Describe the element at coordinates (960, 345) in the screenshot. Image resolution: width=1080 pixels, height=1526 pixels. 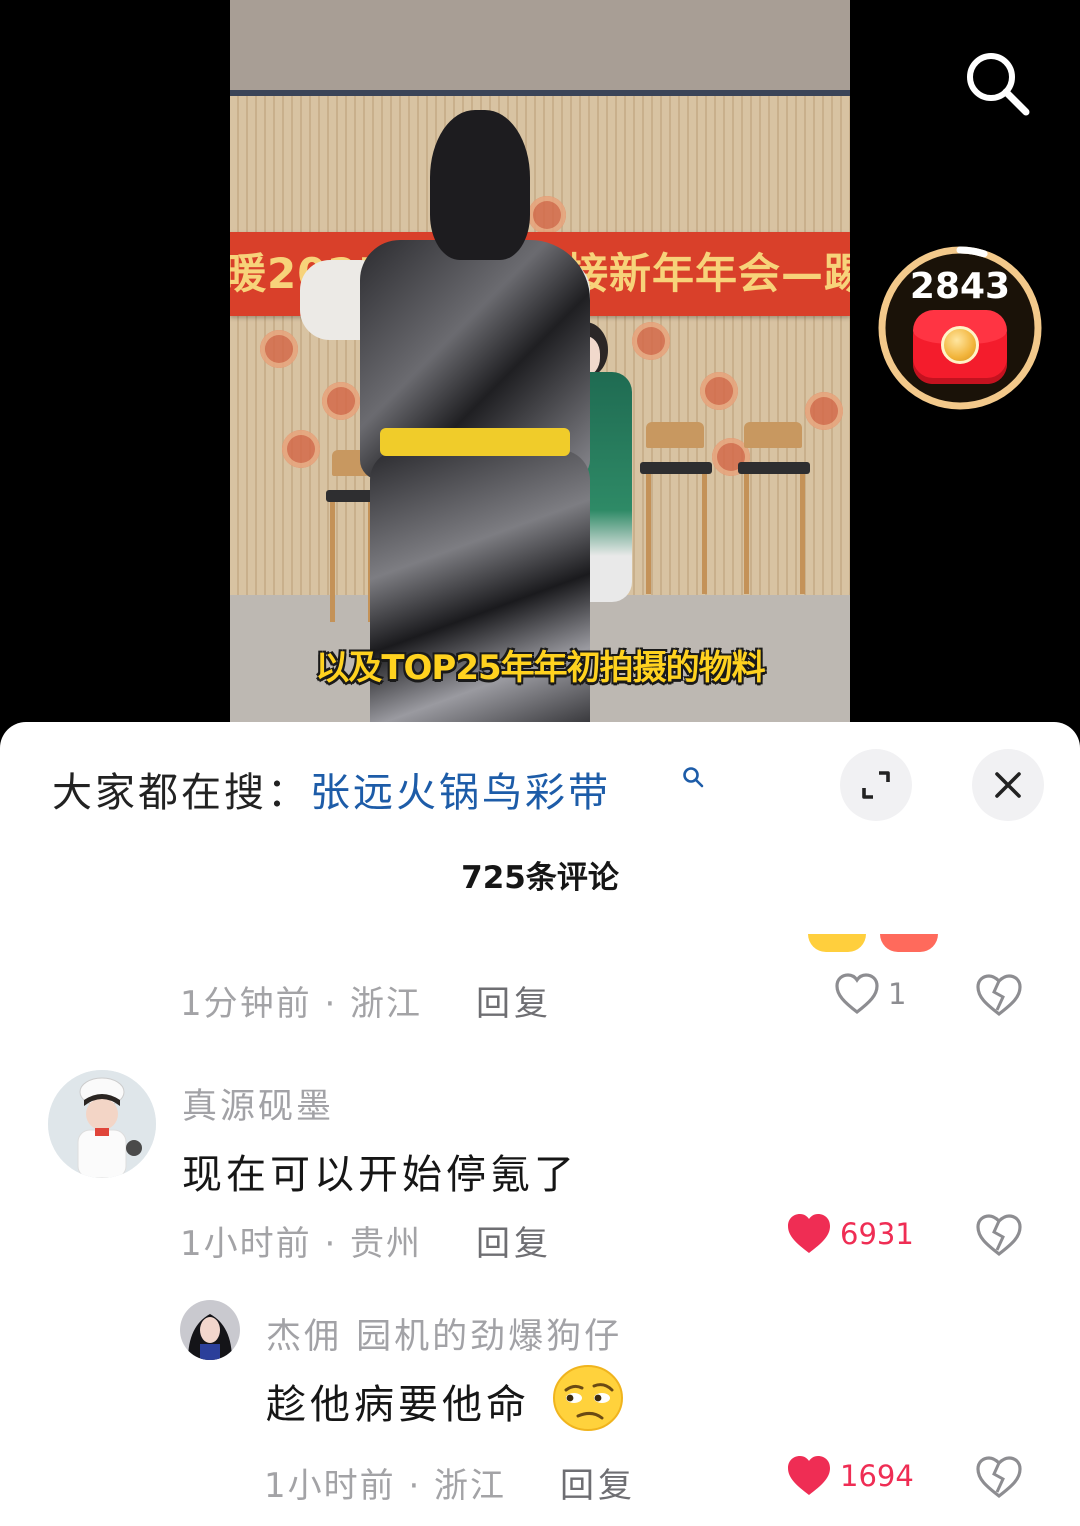
I see `coin-icon` at that location.